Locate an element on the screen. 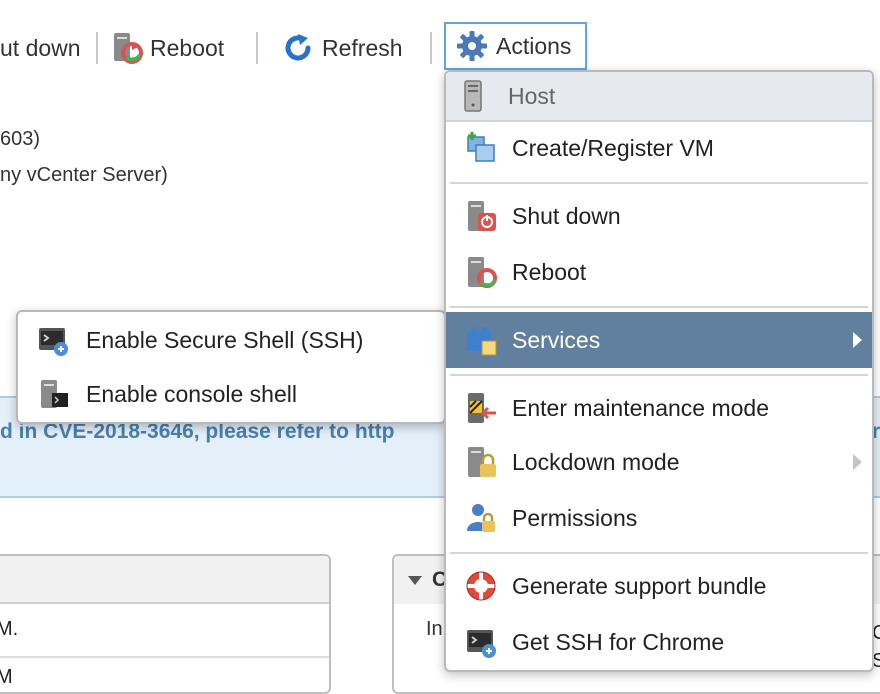  enable-ssh-menu-item: Enable Secure Shell (SSH) is located at coordinates (231, 340).